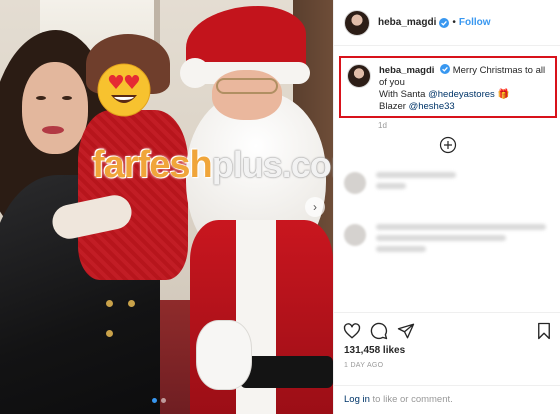 This screenshot has height=414, width=560. I want to click on load-more-comments-button, so click(448, 145).